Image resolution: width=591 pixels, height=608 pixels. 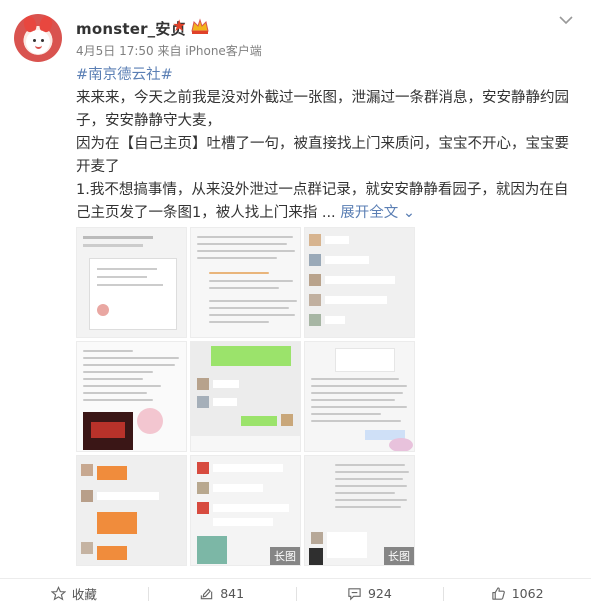 What do you see at coordinates (58, 593) in the screenshot?
I see `favorite-icon` at bounding box center [58, 593].